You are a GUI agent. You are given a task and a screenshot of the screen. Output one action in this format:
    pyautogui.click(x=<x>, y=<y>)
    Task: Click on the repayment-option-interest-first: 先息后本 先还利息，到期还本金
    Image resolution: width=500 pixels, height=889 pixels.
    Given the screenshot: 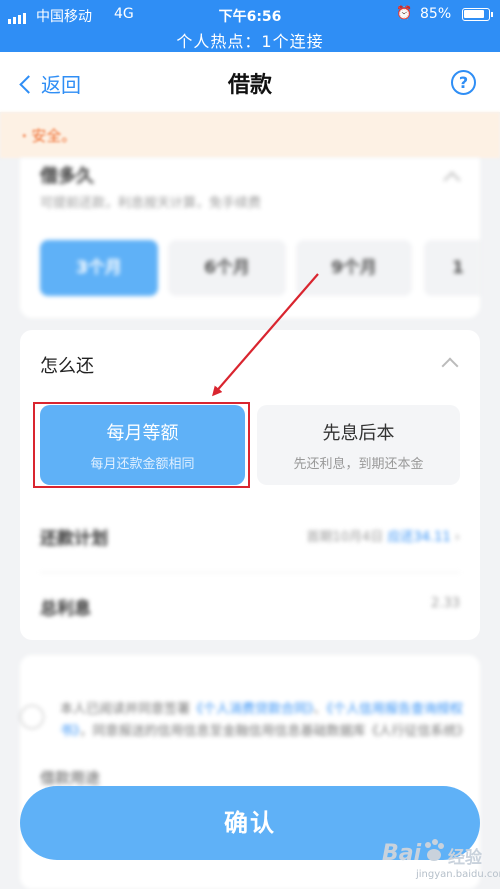 What is the action you would take?
    pyautogui.click(x=358, y=445)
    